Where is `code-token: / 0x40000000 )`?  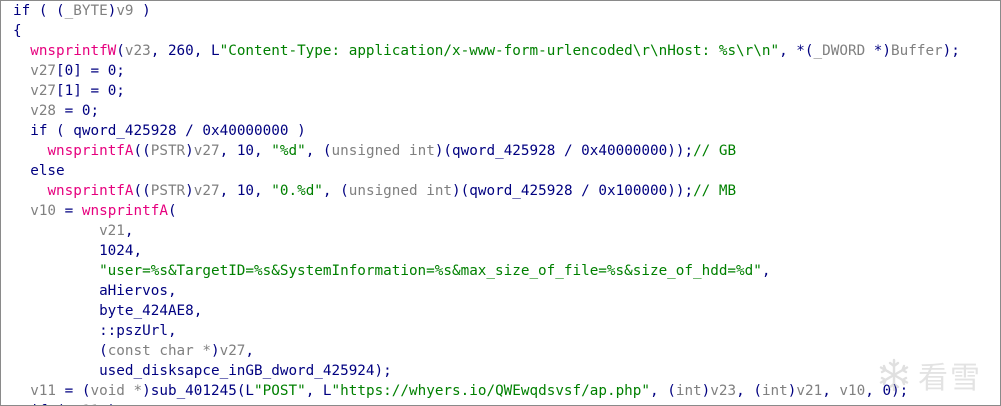
code-token: / 0x40000000 ) is located at coordinates (241, 131).